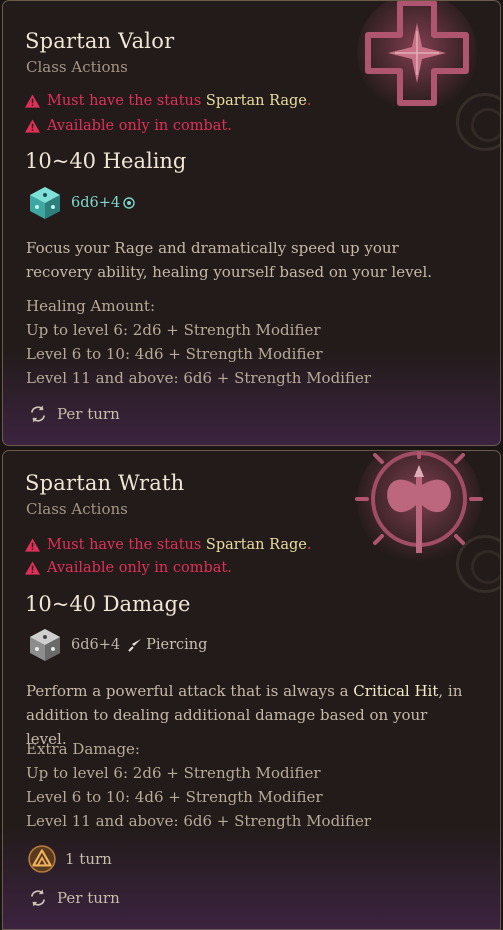 The image size is (503, 930). Describe the element at coordinates (91, 306) in the screenshot. I see `scaling-header: Healing Amount:` at that location.